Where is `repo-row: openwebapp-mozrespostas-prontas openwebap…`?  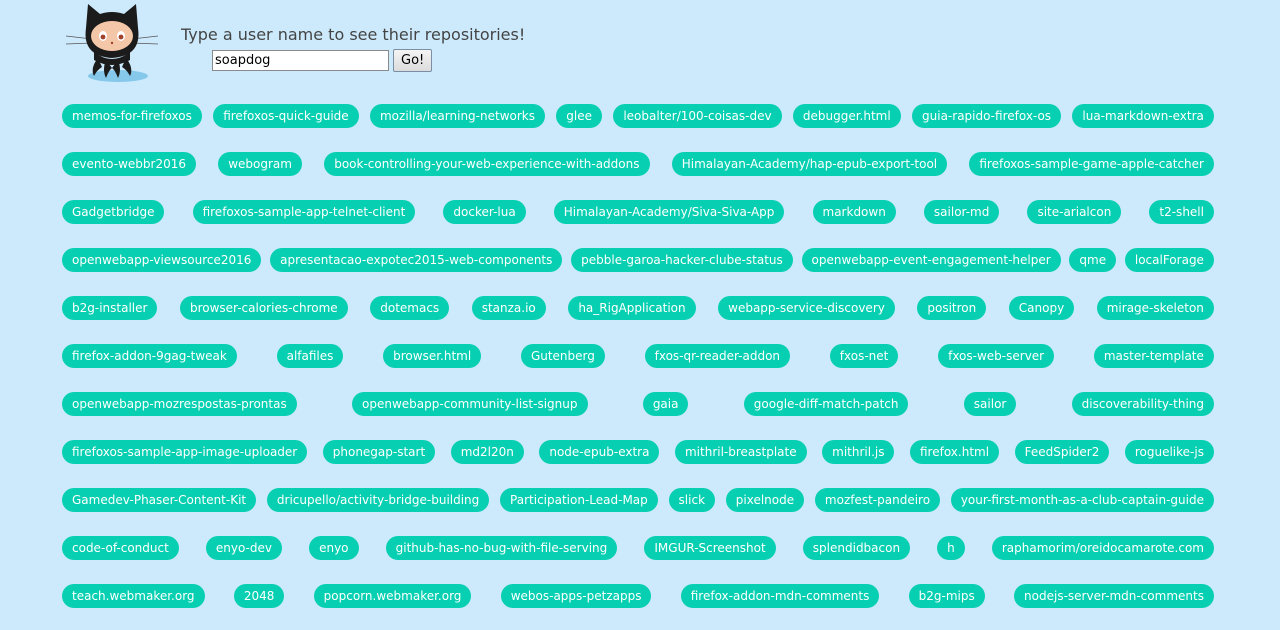
repo-row: openwebapp-mozrespostas-prontas openwebap… is located at coordinates (638, 404).